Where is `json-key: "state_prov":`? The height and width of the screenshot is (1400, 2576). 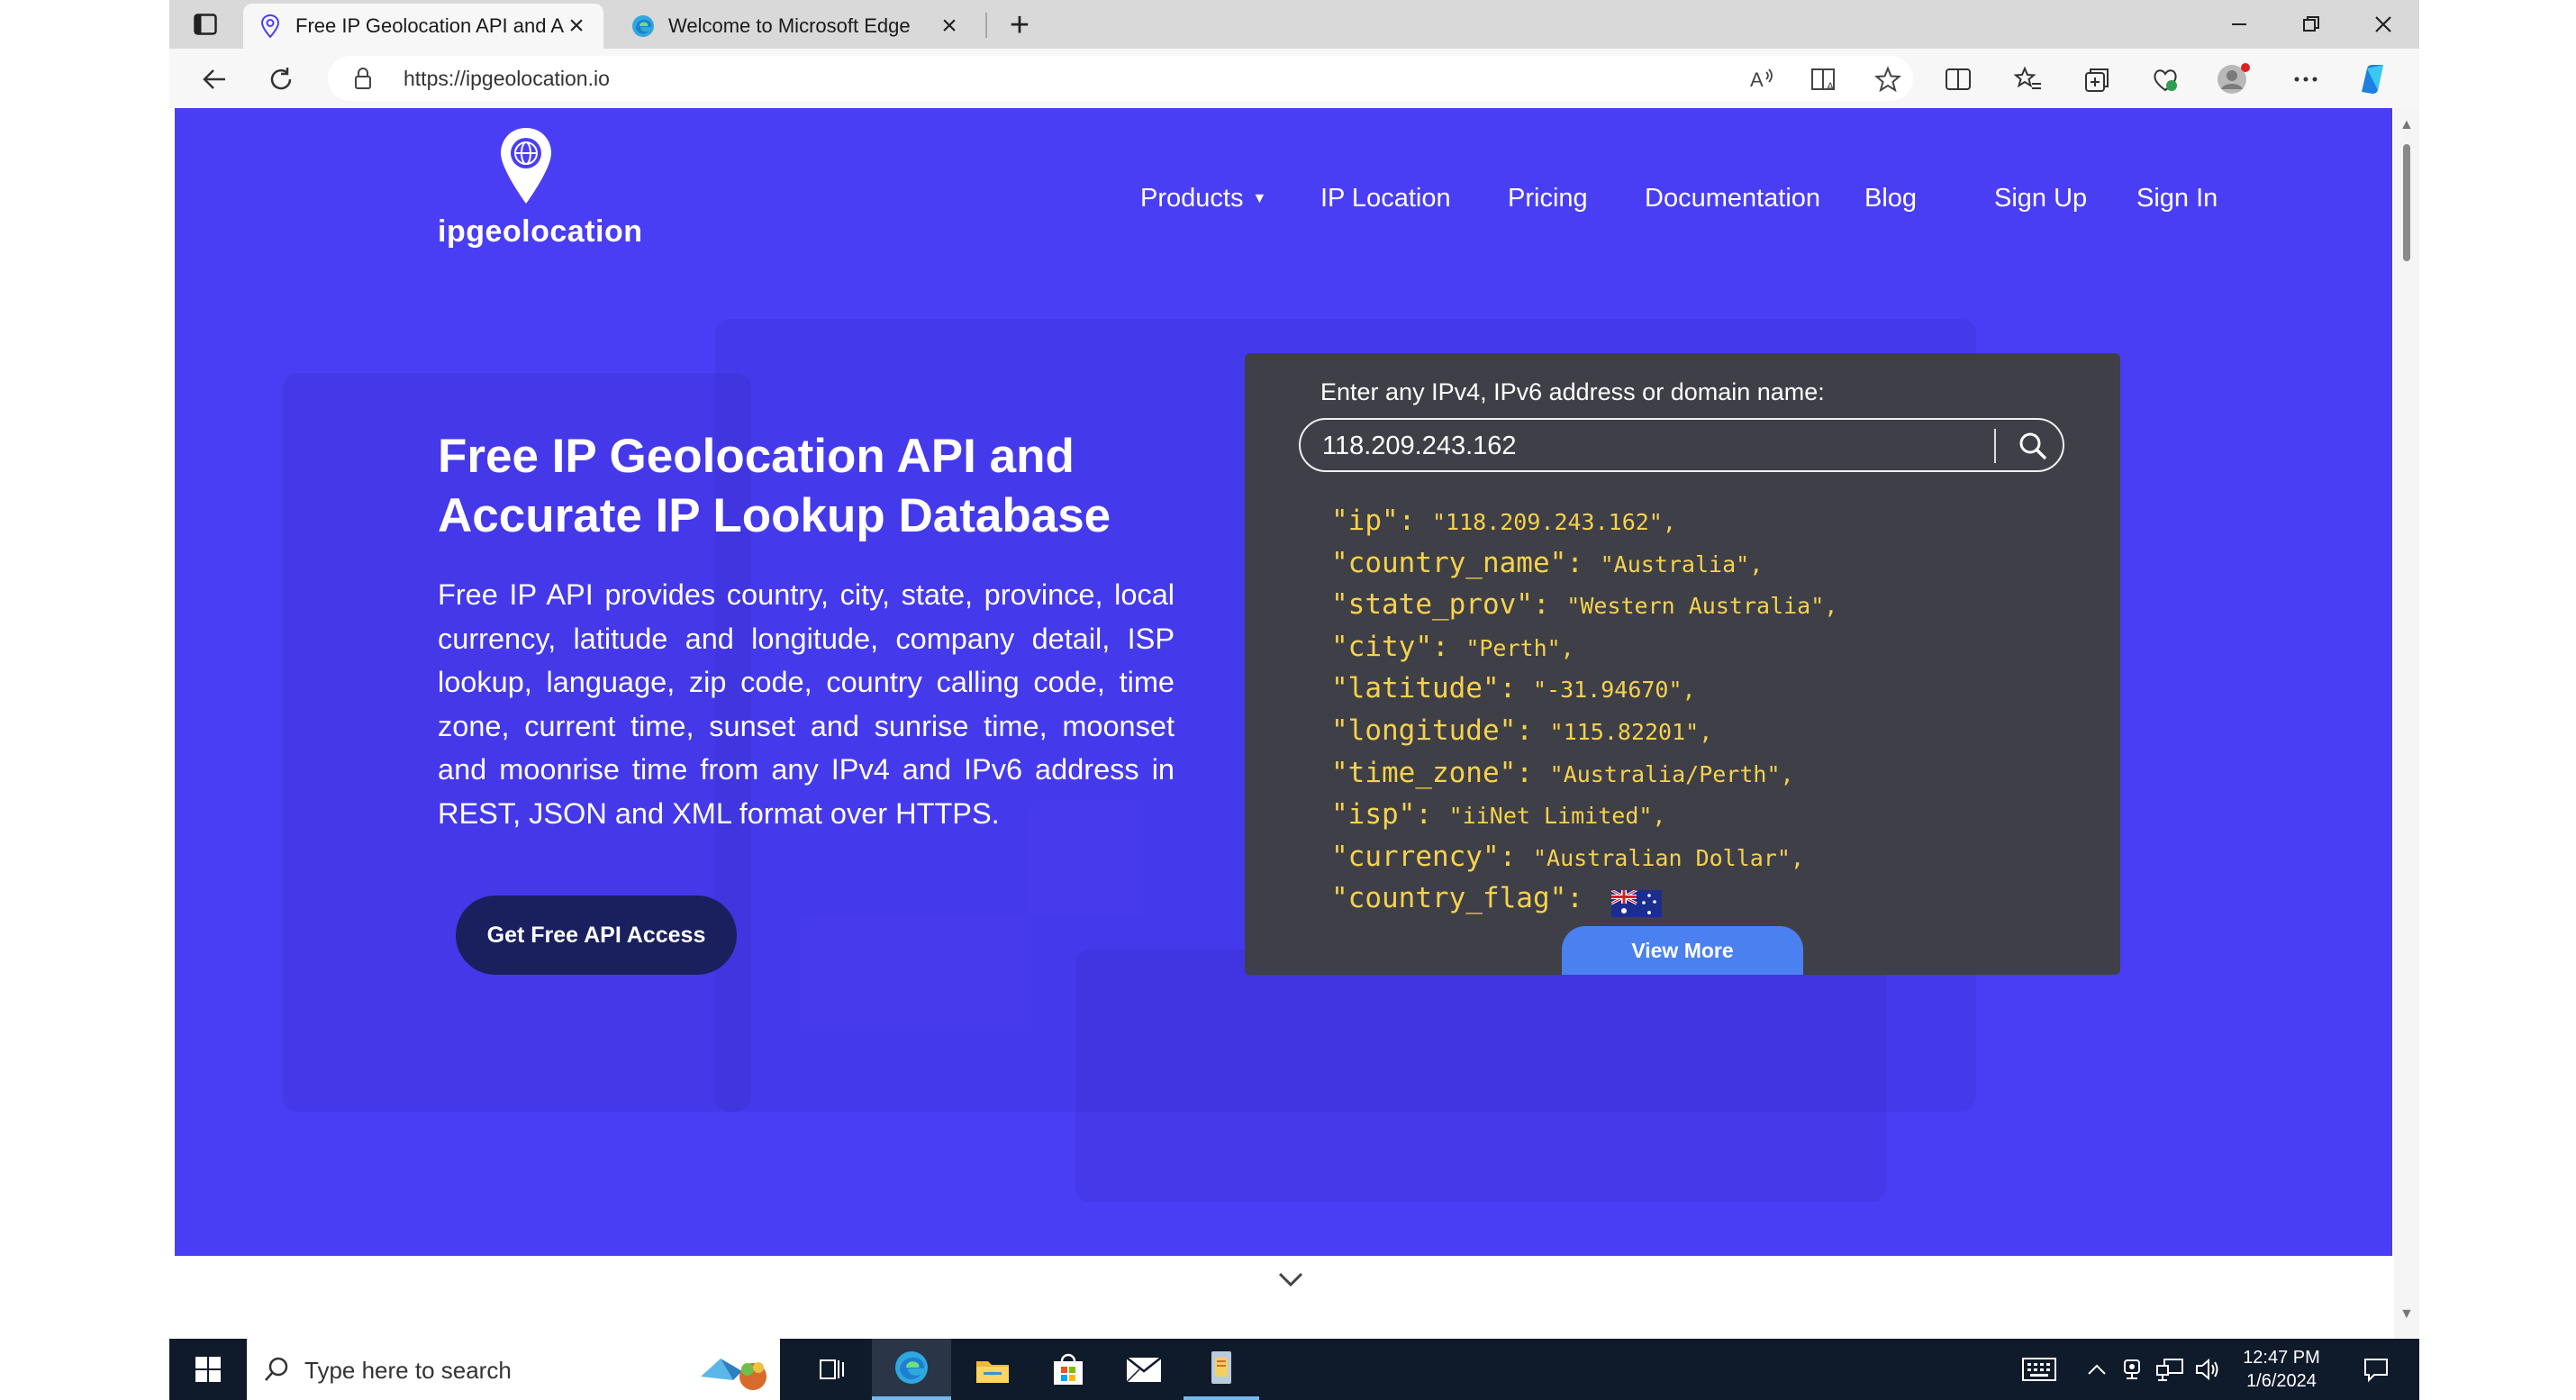 json-key: "state_prov": is located at coordinates (1449, 605).